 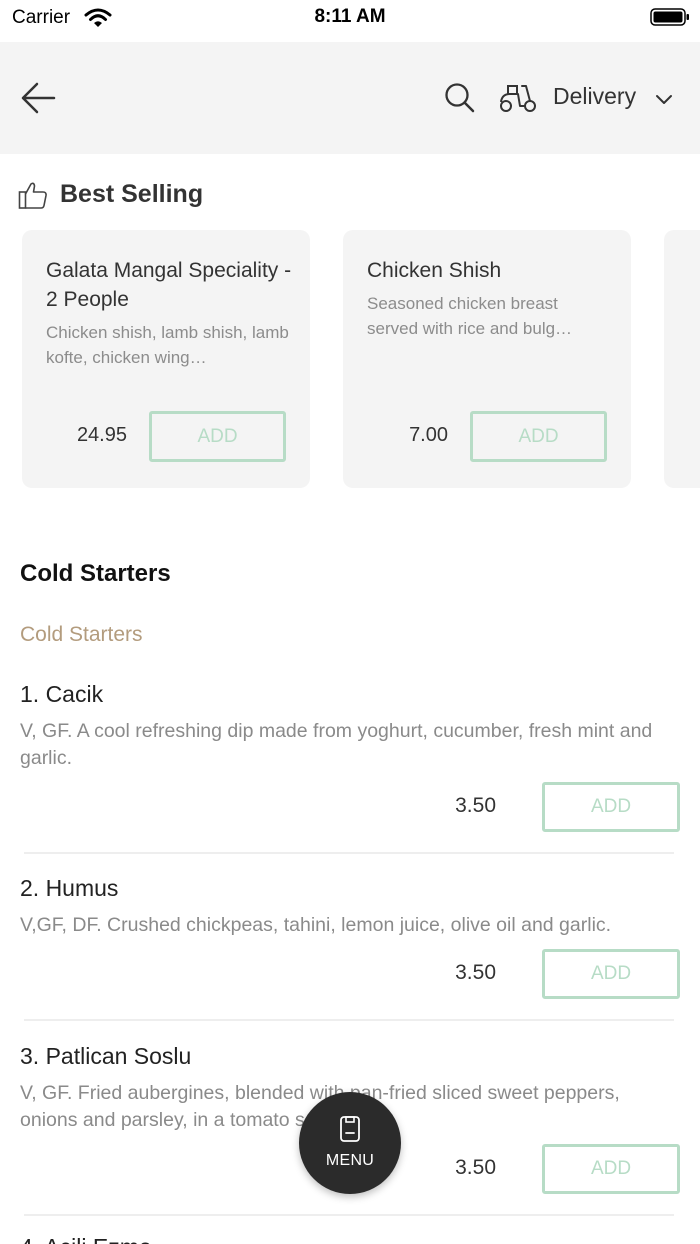 What do you see at coordinates (428, 435) in the screenshot?
I see `card-price: 7.00` at bounding box center [428, 435].